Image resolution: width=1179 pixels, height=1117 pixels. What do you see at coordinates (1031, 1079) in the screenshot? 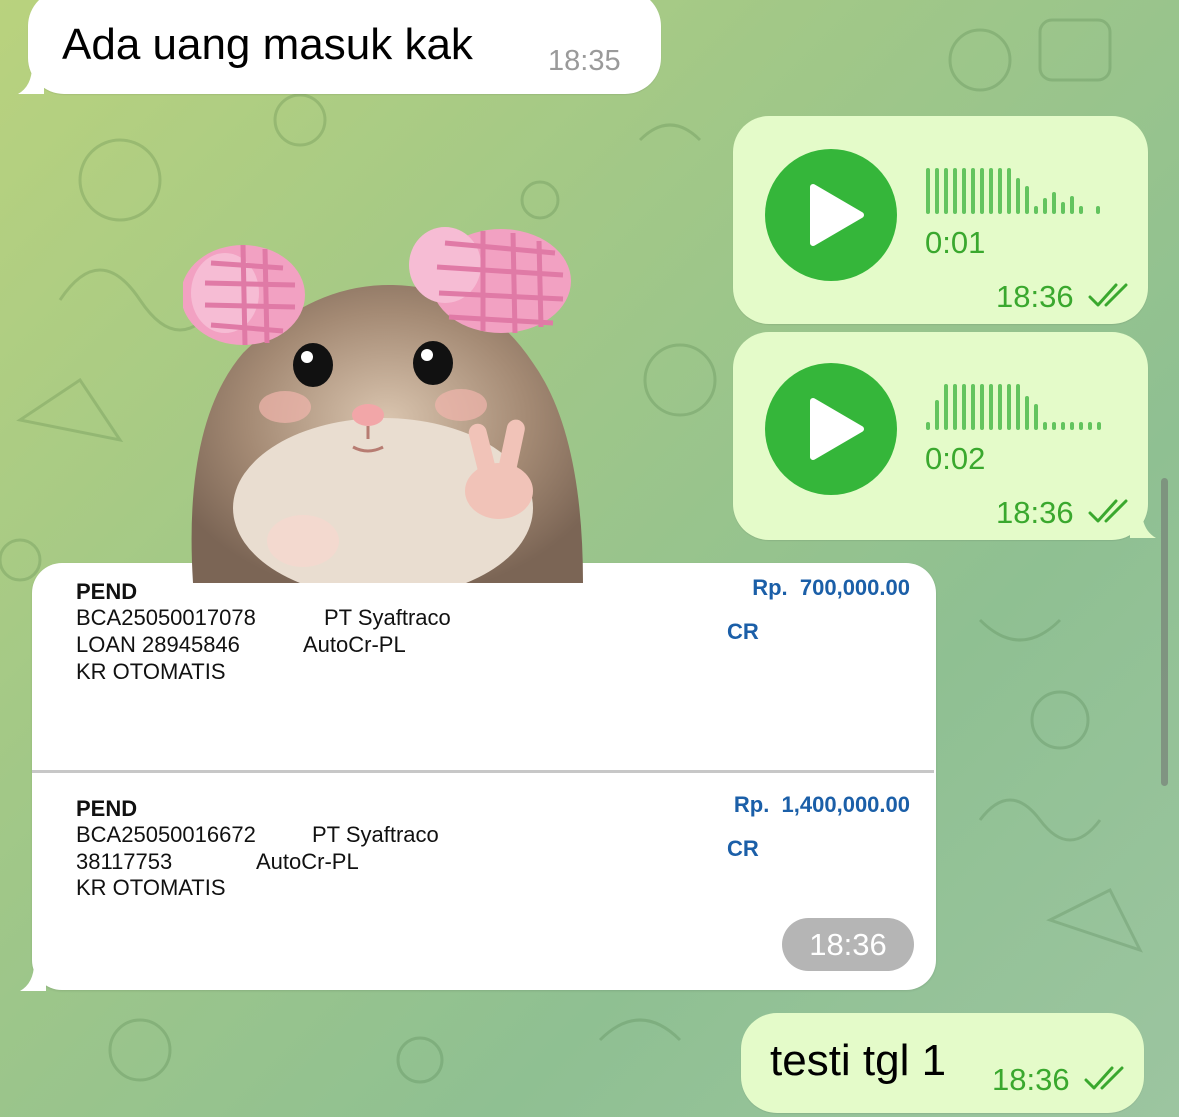
I see `outgoing-message-time: 18:36` at bounding box center [1031, 1079].